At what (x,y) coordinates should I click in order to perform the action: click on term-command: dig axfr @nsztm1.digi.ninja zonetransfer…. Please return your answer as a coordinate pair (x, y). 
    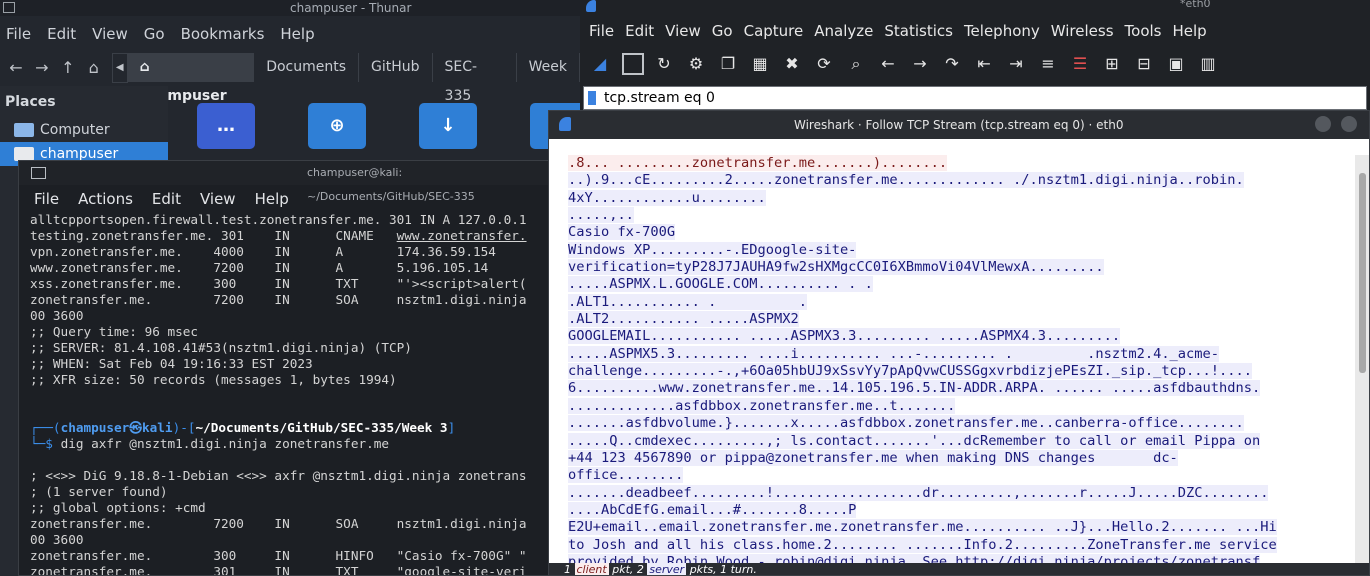
    Looking at the image, I should click on (225, 443).